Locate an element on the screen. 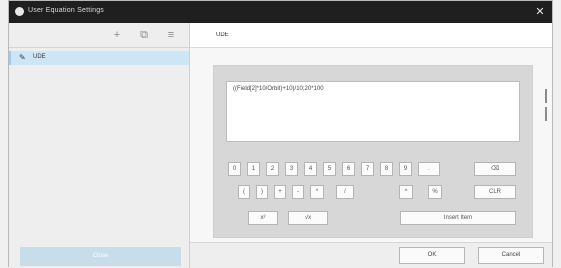 The height and width of the screenshot is (268, 561). left-action-button: Close is located at coordinates (100, 256).